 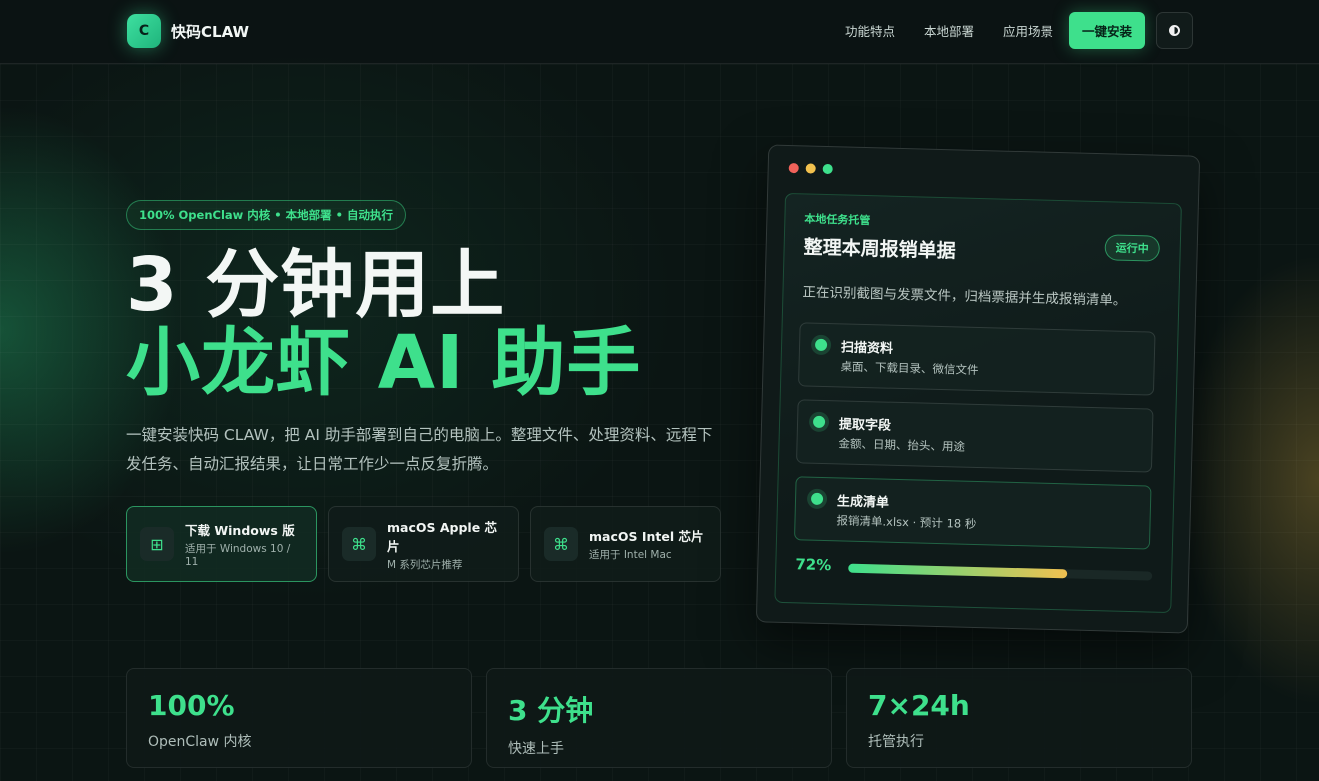 What do you see at coordinates (442, 536) in the screenshot?
I see `download-title: macOS Apple 芯片` at bounding box center [442, 536].